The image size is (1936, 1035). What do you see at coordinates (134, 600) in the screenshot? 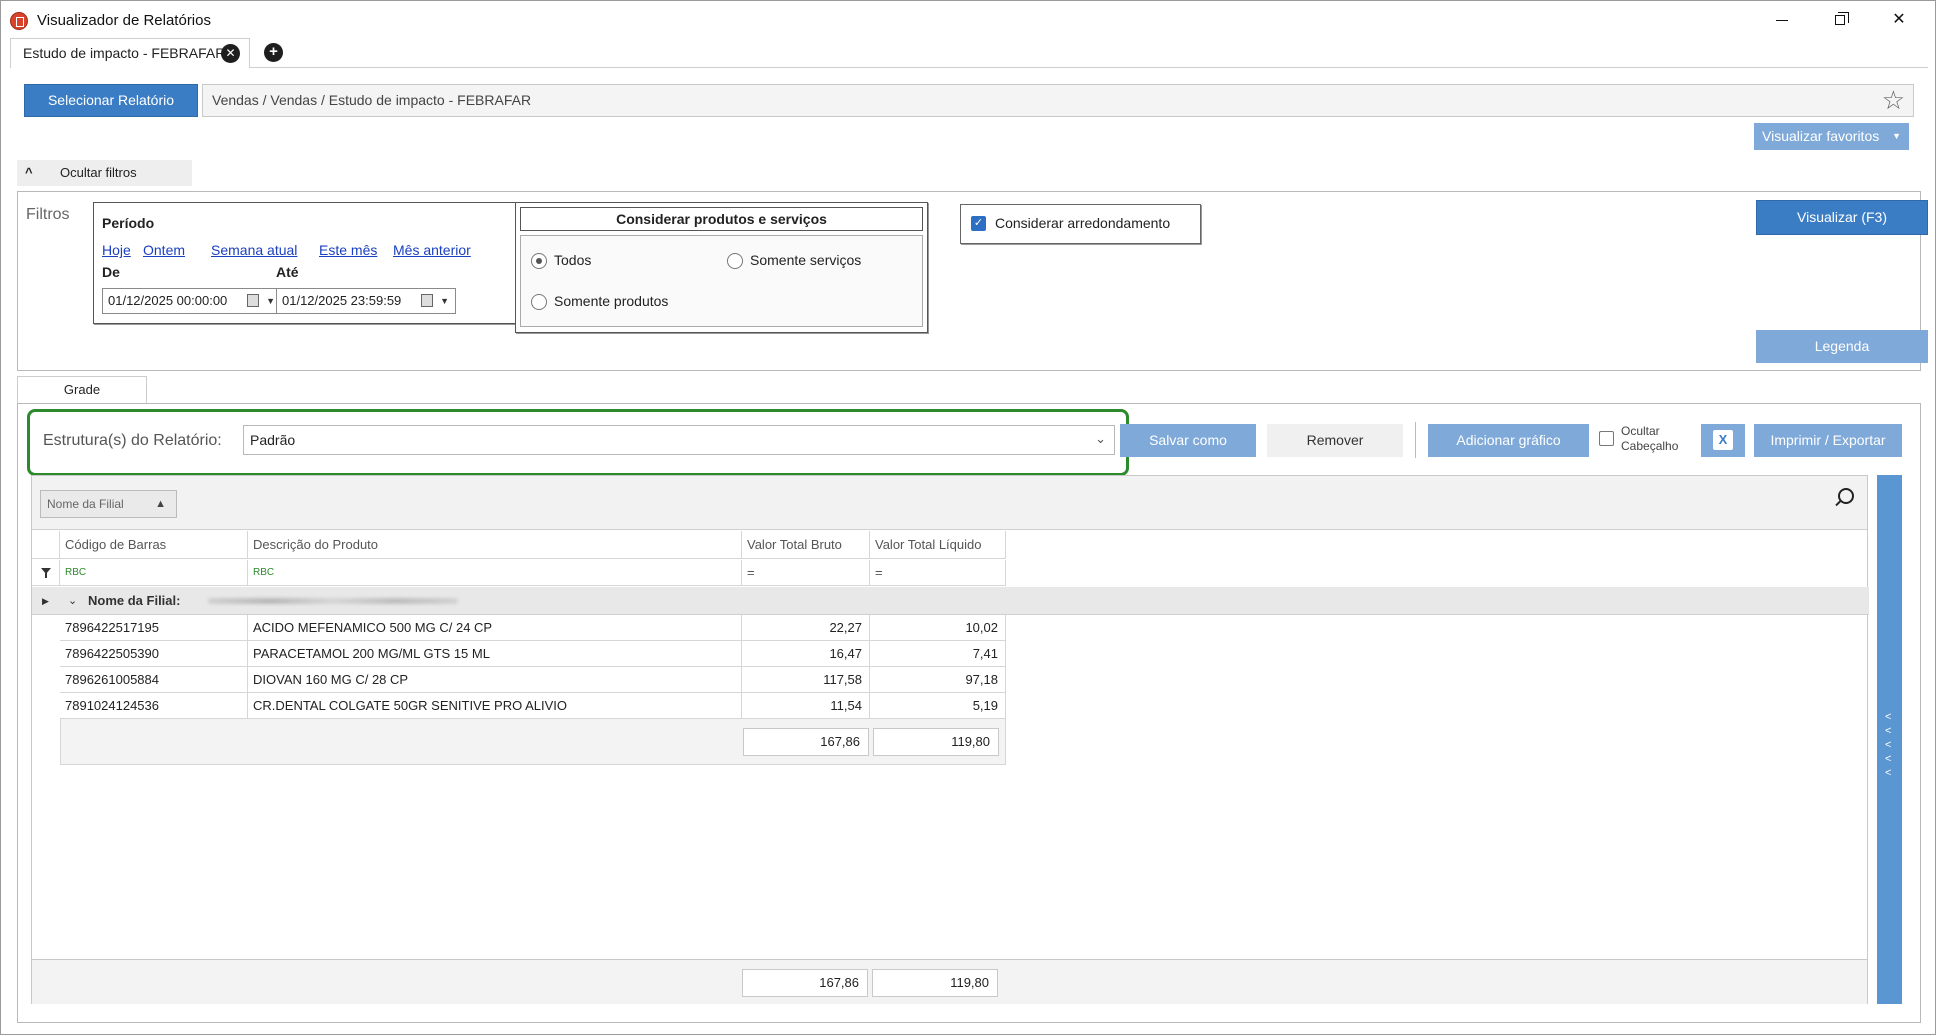
I see `group-label: Nome da Filial:` at bounding box center [134, 600].